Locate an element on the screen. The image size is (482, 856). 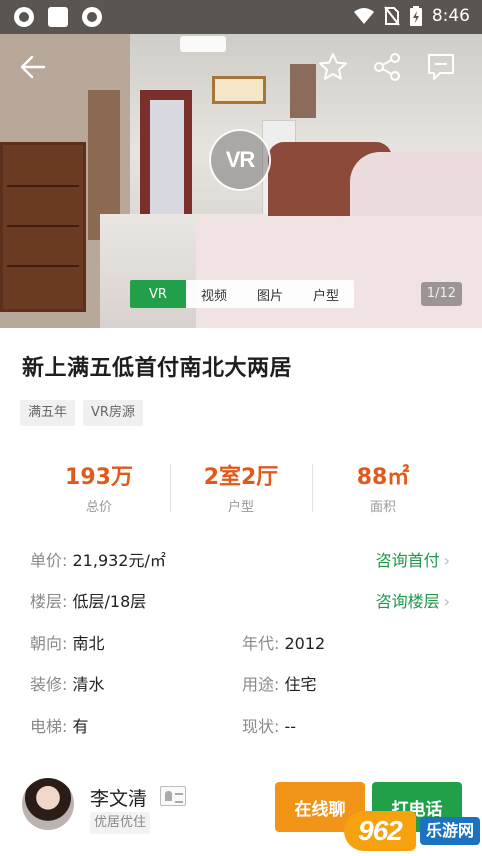
detail-value: 有 is located at coordinates (80, 726).